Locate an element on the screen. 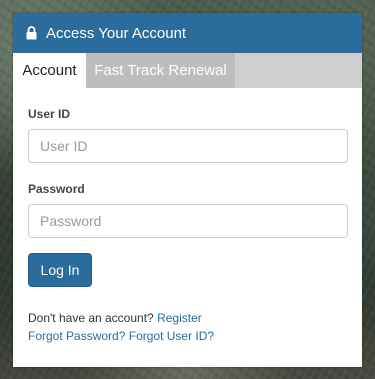  register-line: Don't have an account? Register is located at coordinates (187, 318).